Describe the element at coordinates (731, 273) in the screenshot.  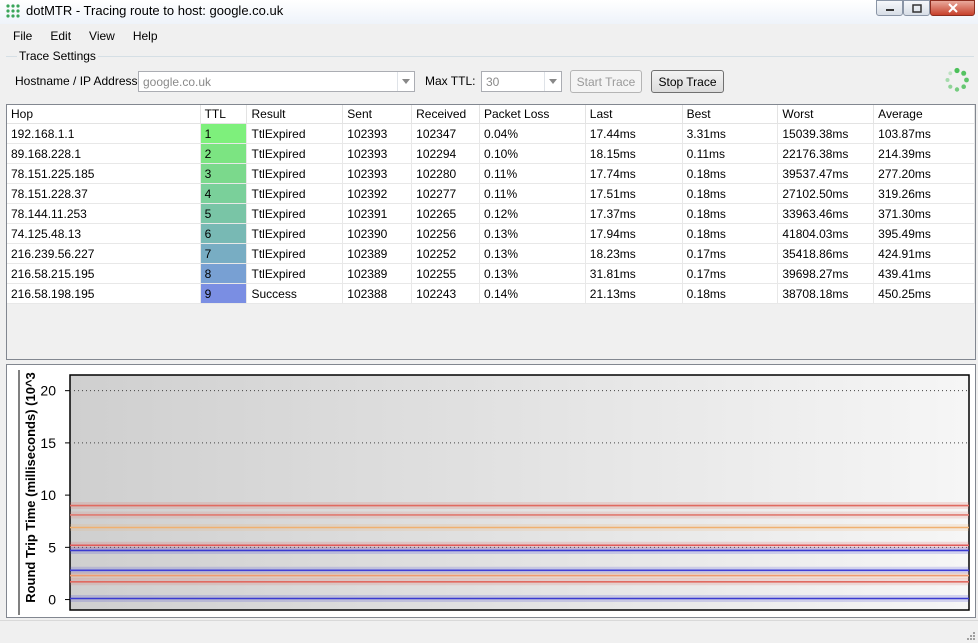
I see `cell-best: 0.17ms` at that location.